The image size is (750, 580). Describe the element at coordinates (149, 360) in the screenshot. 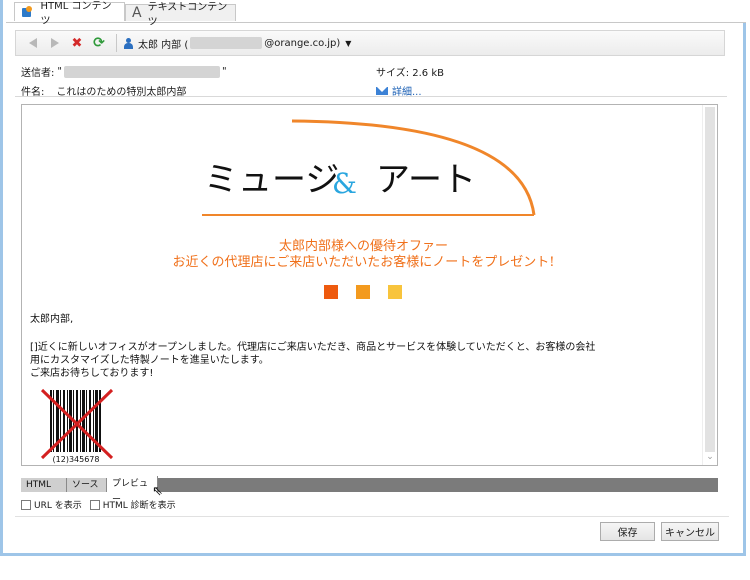

I see `body-line-2: 用にカスタマイズした特製ノートを進呈いたします。` at that location.